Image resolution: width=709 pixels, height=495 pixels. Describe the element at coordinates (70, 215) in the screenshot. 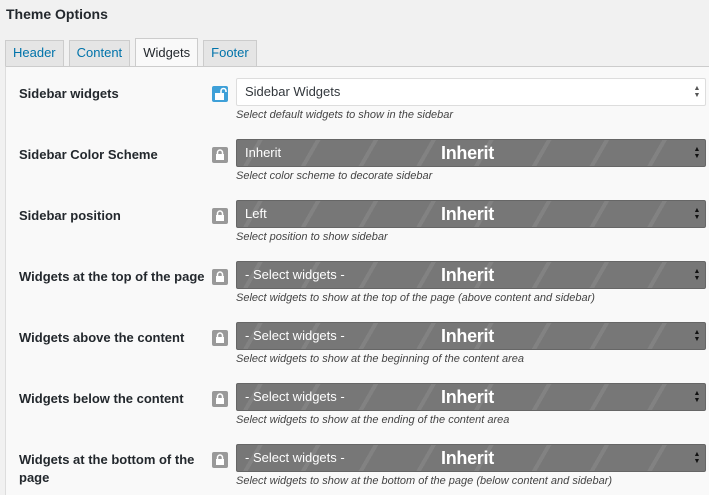

I see `option-label: Sidebar position` at that location.